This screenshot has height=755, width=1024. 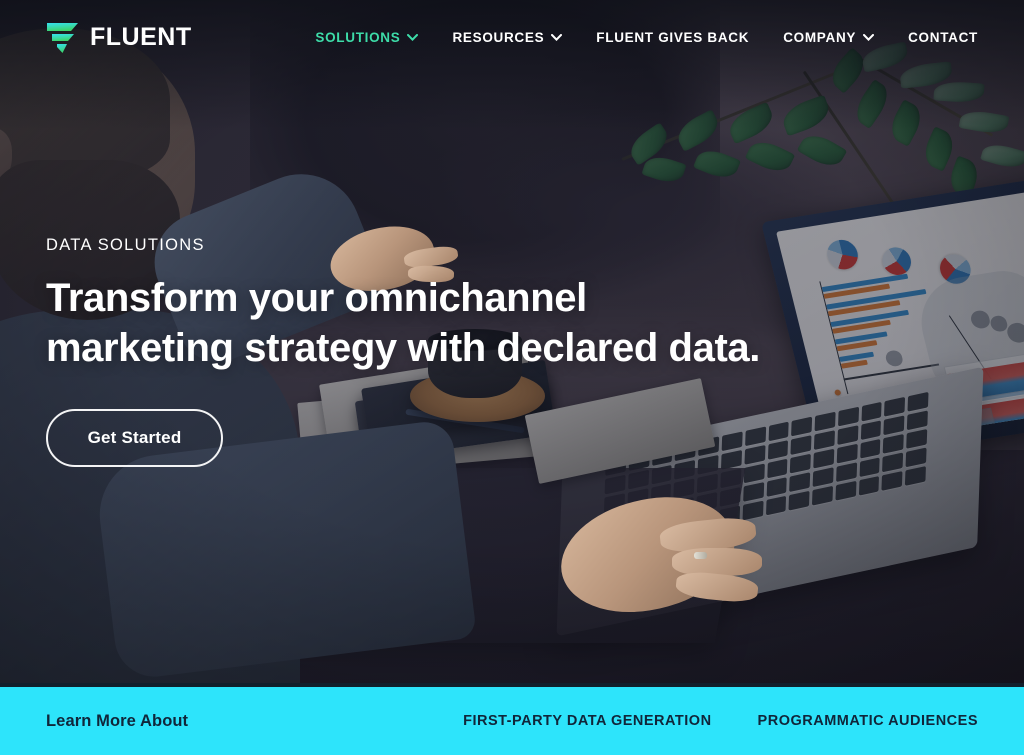 I want to click on nav-item-company-label: COMPANY, so click(x=820, y=37).